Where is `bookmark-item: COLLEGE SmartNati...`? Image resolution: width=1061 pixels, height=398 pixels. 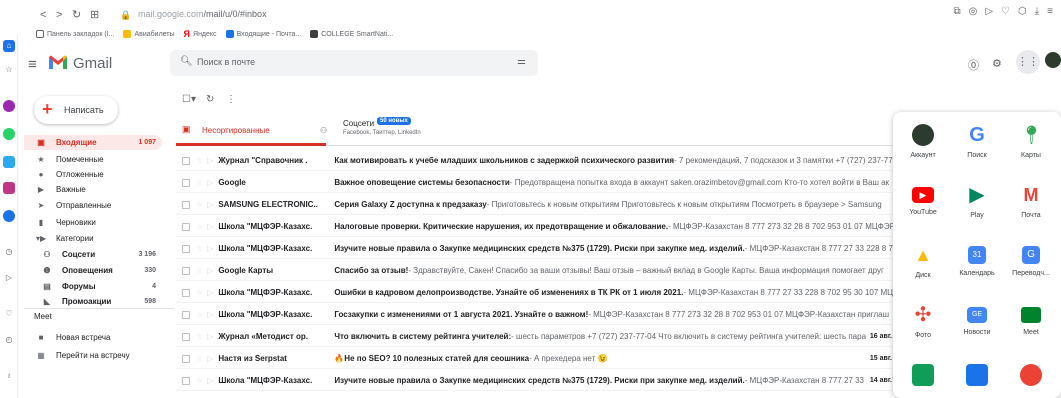 bookmark-item: COLLEGE SmartNati... is located at coordinates (351, 34).